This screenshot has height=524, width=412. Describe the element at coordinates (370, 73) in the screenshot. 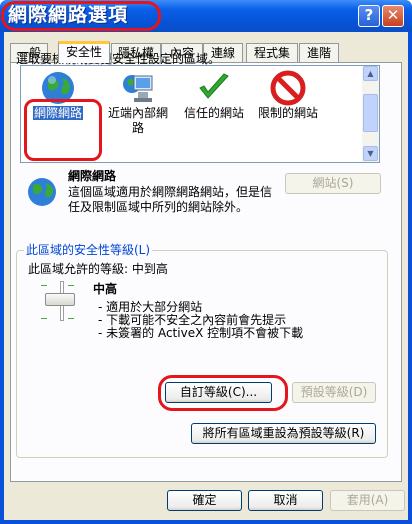

I see `scroll-up-icon: ▲` at that location.